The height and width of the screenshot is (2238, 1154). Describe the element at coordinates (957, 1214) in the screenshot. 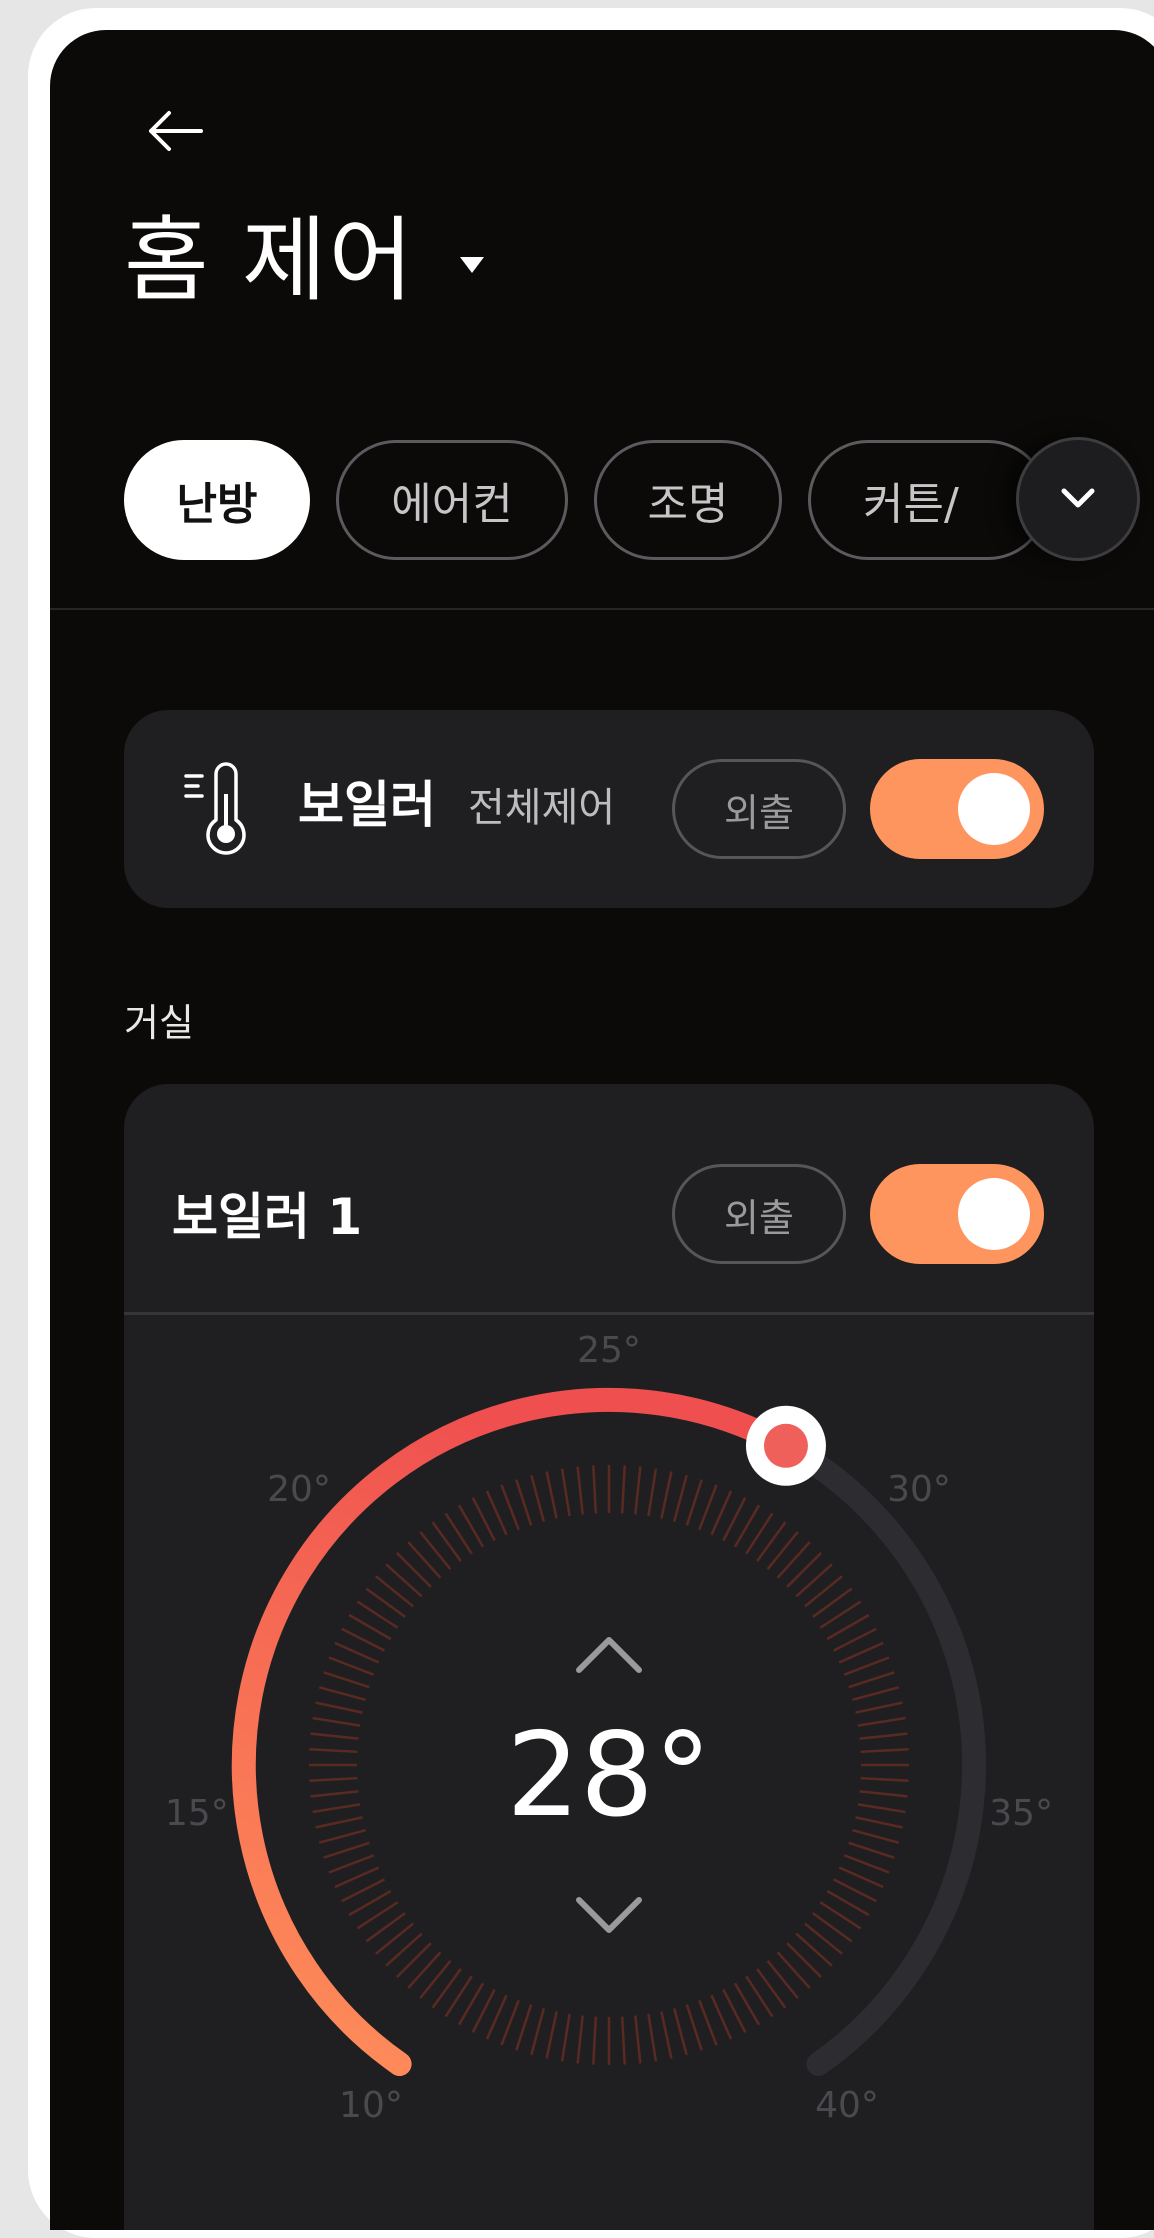

I see `boiler-power-toggle` at that location.